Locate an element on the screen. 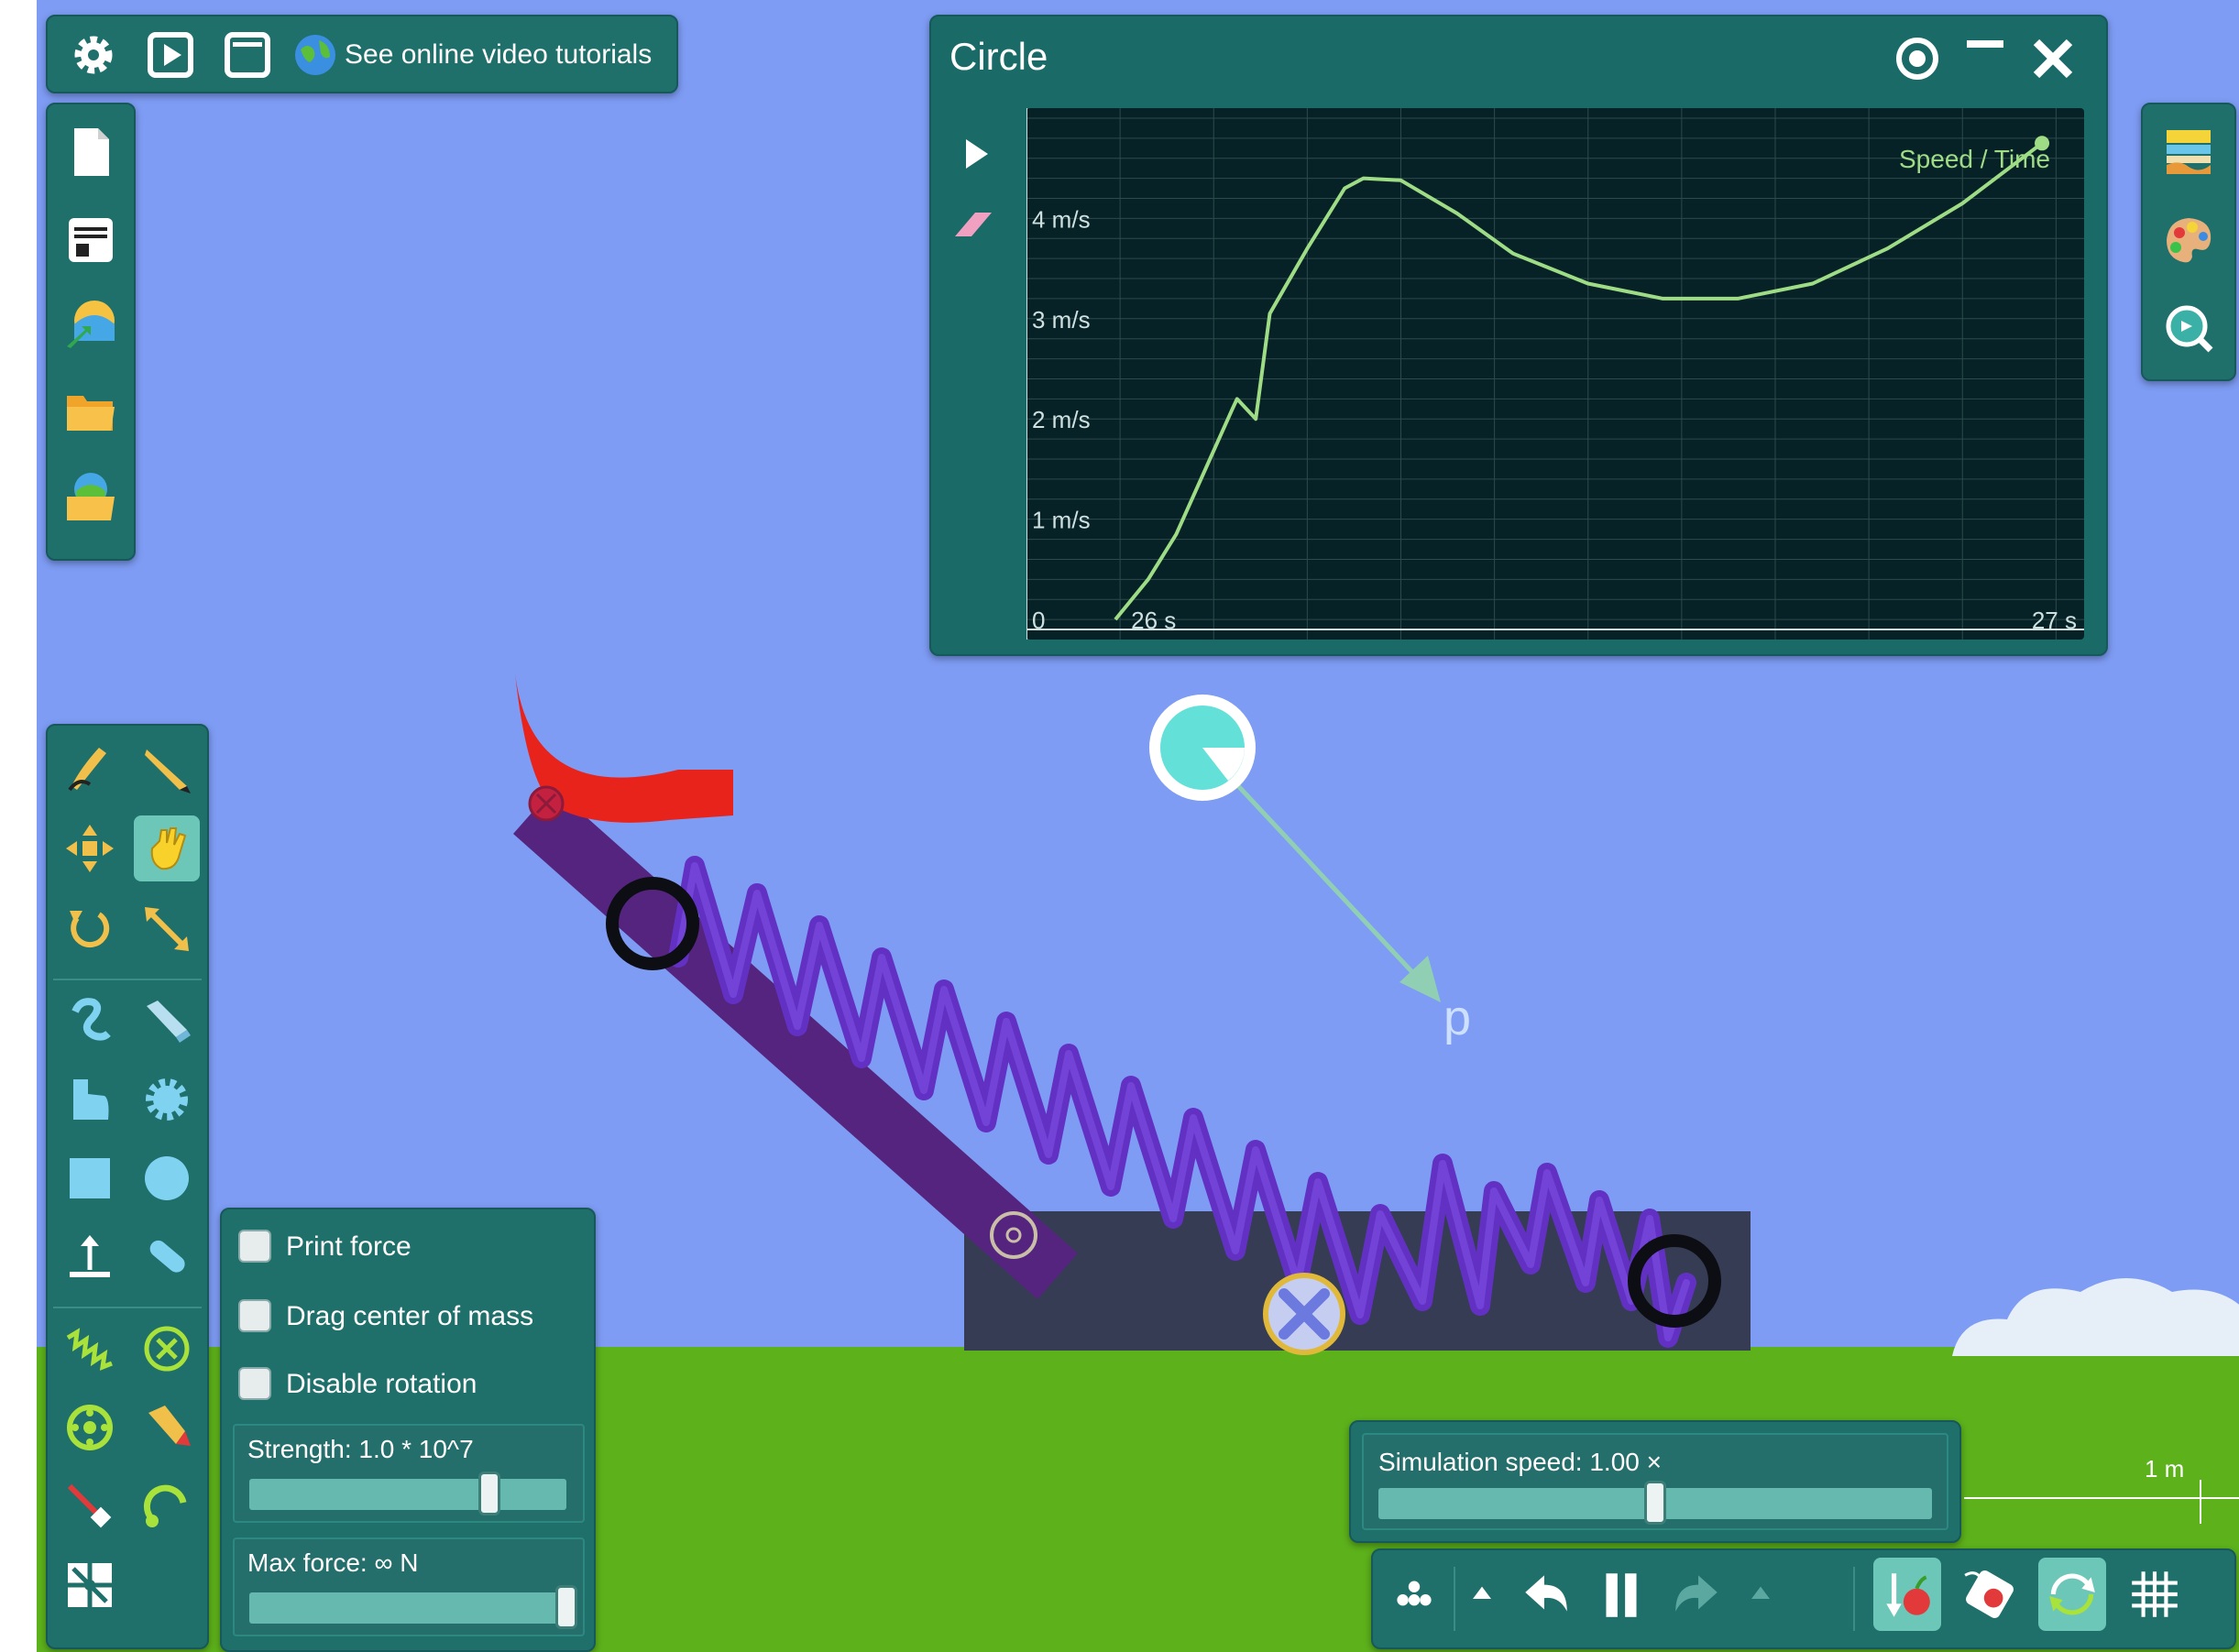  gravity-toggle is located at coordinates (1907, 1594).